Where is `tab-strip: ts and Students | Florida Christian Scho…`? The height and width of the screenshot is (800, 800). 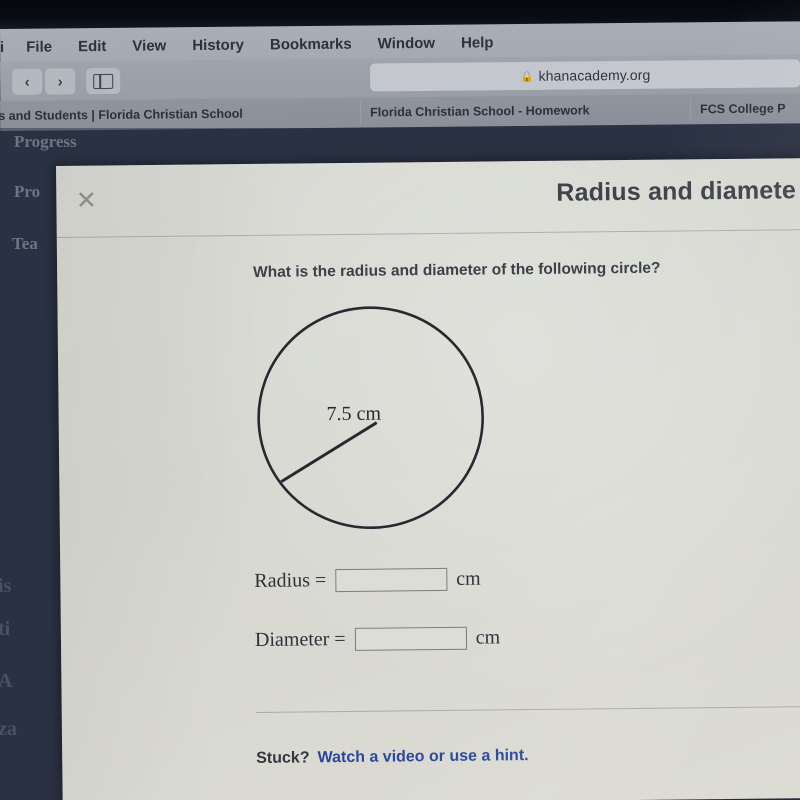
tab-strip: ts and Students | Florida Christian Scho… is located at coordinates (400, 112).